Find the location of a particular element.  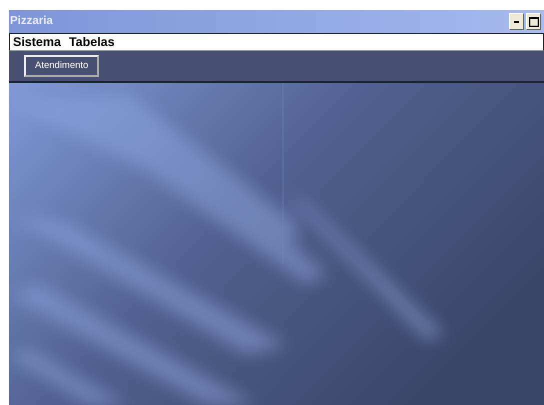

maximize-icon is located at coordinates (533, 21).